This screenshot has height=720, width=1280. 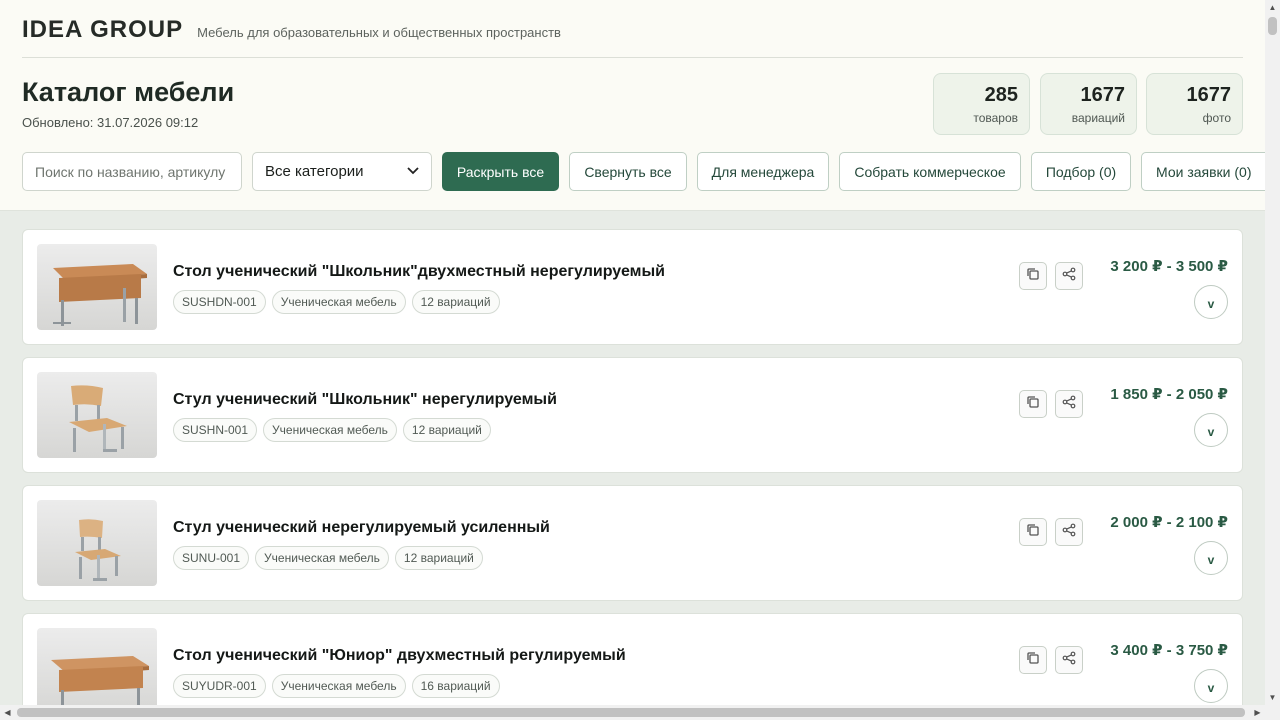 I want to click on search-input, so click(x=132, y=171).